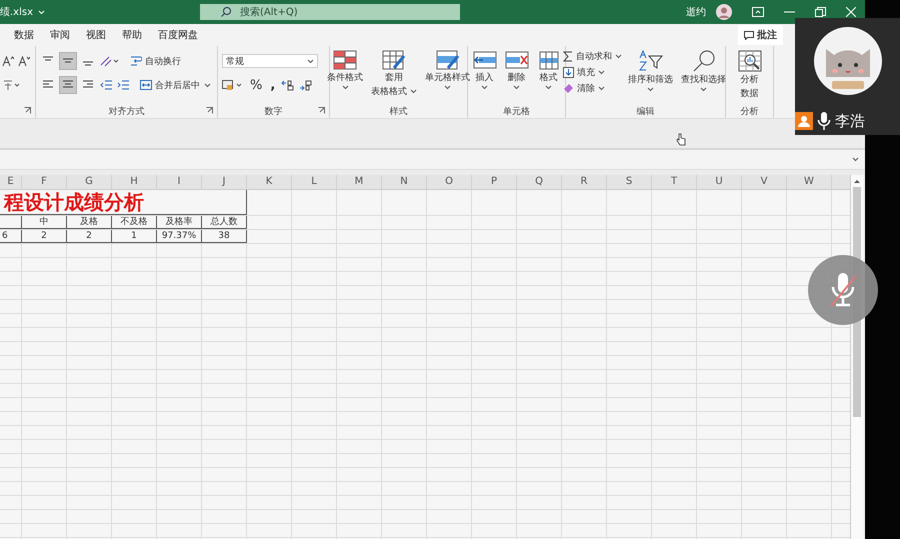  What do you see at coordinates (651, 61) in the screenshot?
I see `sort-filter-icon` at bounding box center [651, 61].